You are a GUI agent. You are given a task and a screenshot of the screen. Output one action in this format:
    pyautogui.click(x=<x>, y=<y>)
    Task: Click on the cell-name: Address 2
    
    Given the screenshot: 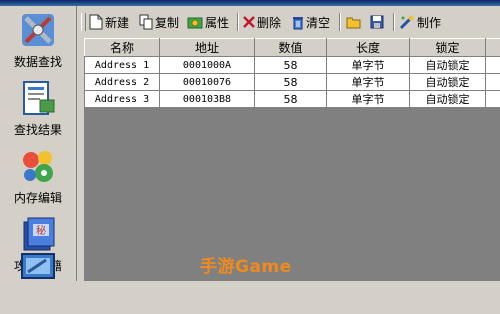 What is the action you would take?
    pyautogui.click(x=122, y=82)
    